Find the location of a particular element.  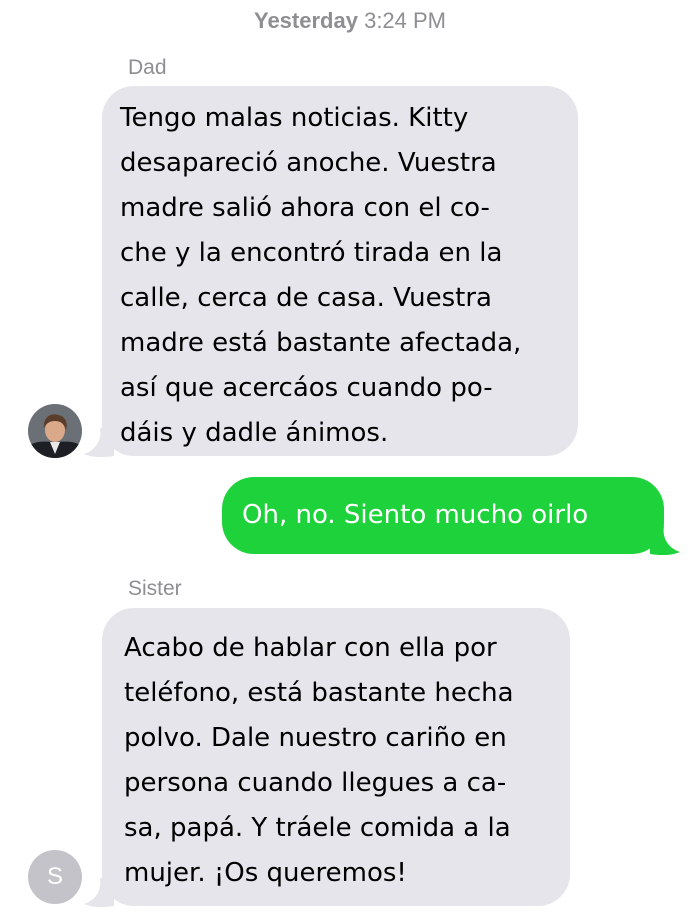

avatar-dad is located at coordinates (55, 431).